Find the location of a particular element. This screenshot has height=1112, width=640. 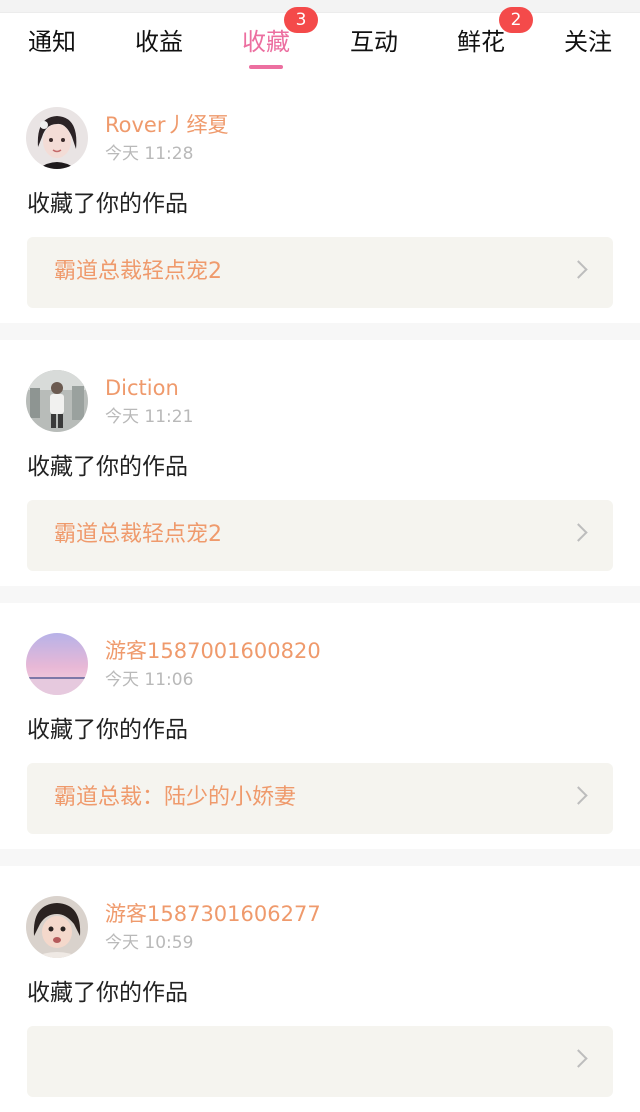

tab-label: 收藏 is located at coordinates (266, 42).